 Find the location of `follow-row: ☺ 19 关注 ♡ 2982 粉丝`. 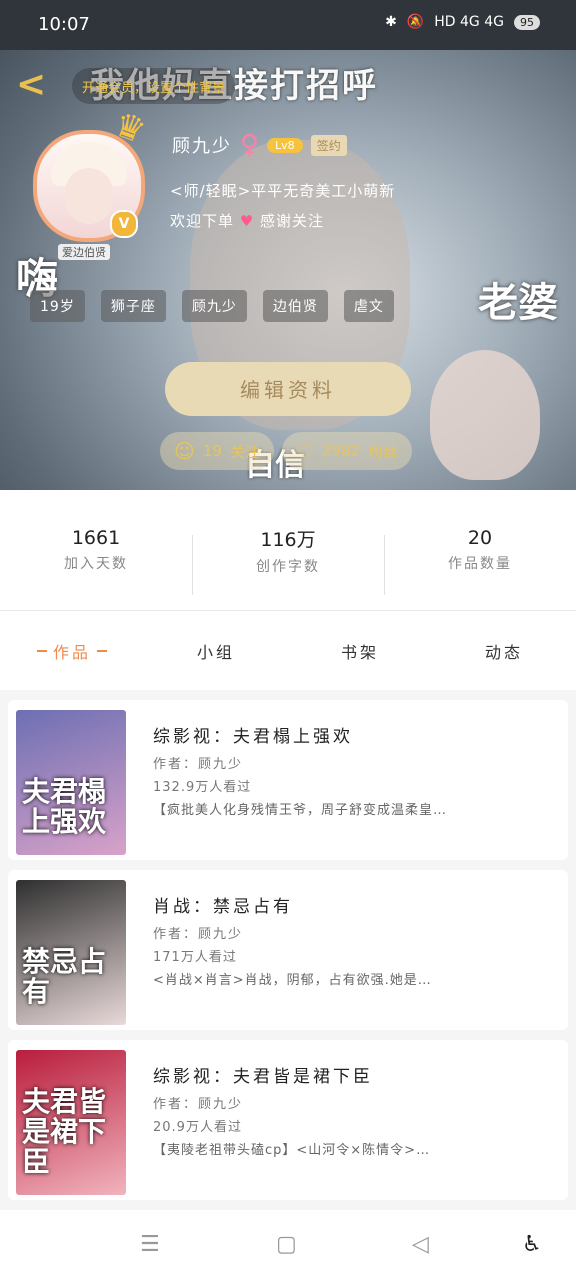

follow-row: ☺ 19 关注 ♡ 2982 粉丝 is located at coordinates (286, 451).